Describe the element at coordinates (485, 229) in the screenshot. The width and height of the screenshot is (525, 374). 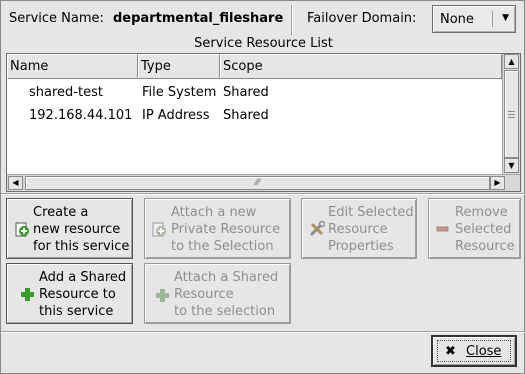
I see `remove-selected-resource-label: Remove Selected Resource` at that location.